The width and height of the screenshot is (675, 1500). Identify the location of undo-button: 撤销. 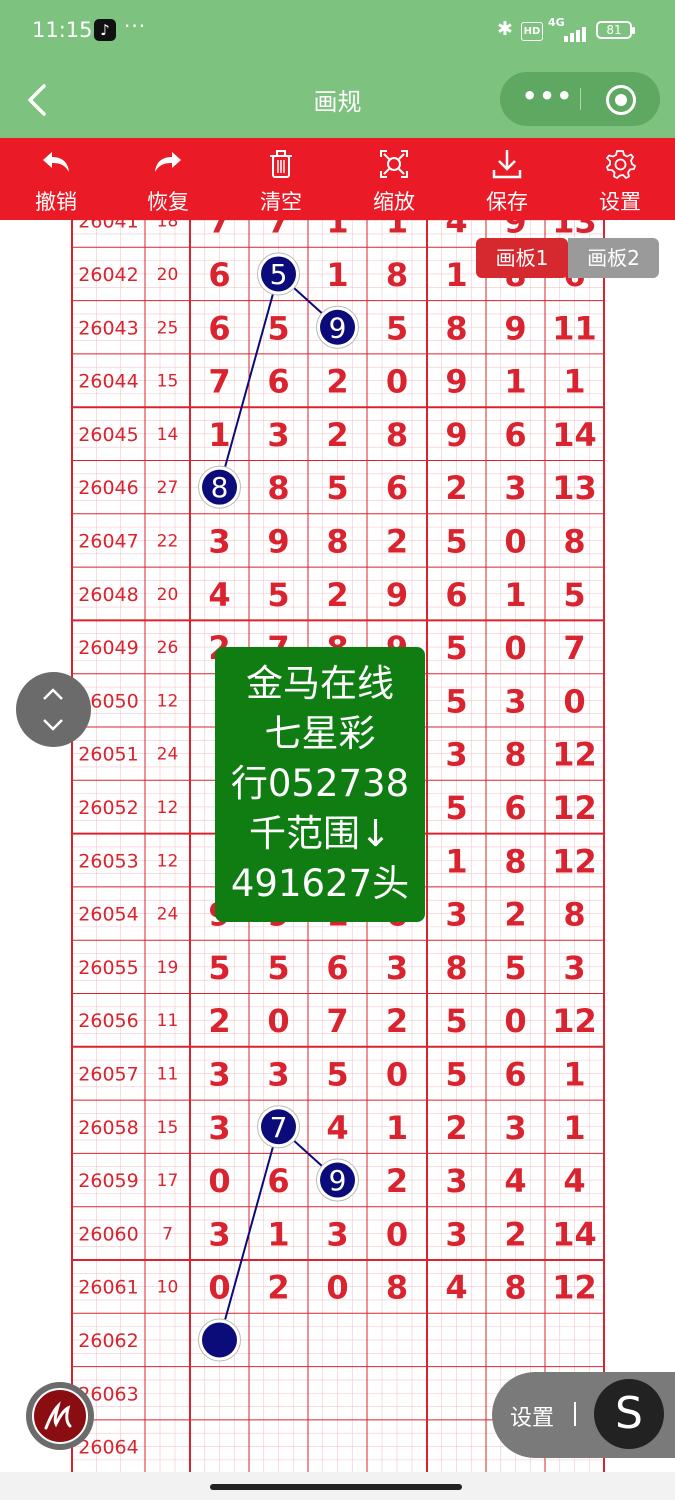
(56, 179).